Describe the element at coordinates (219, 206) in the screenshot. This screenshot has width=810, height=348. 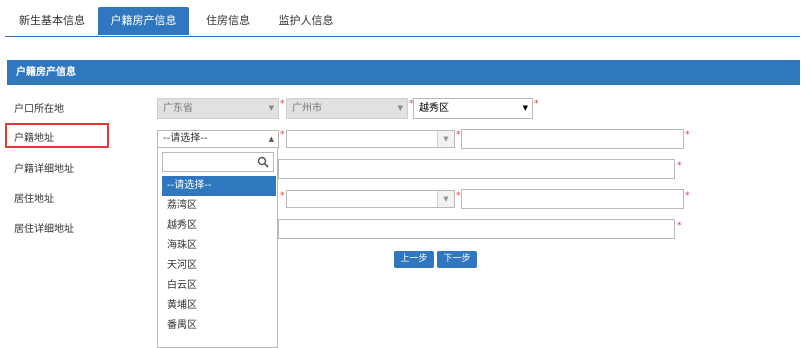
I see `dropdown-option: 荔湾区` at that location.